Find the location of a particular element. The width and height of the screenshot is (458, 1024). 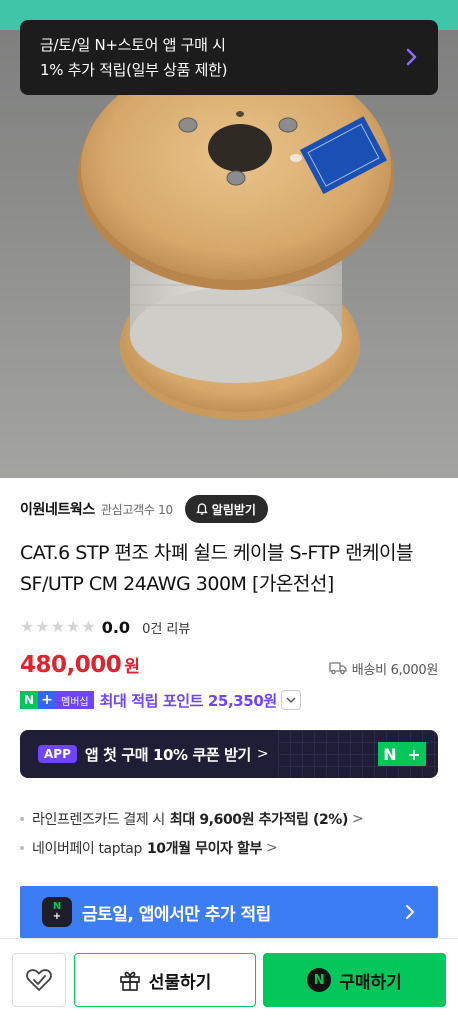

badge-label: 멤버십 is located at coordinates (75, 700).